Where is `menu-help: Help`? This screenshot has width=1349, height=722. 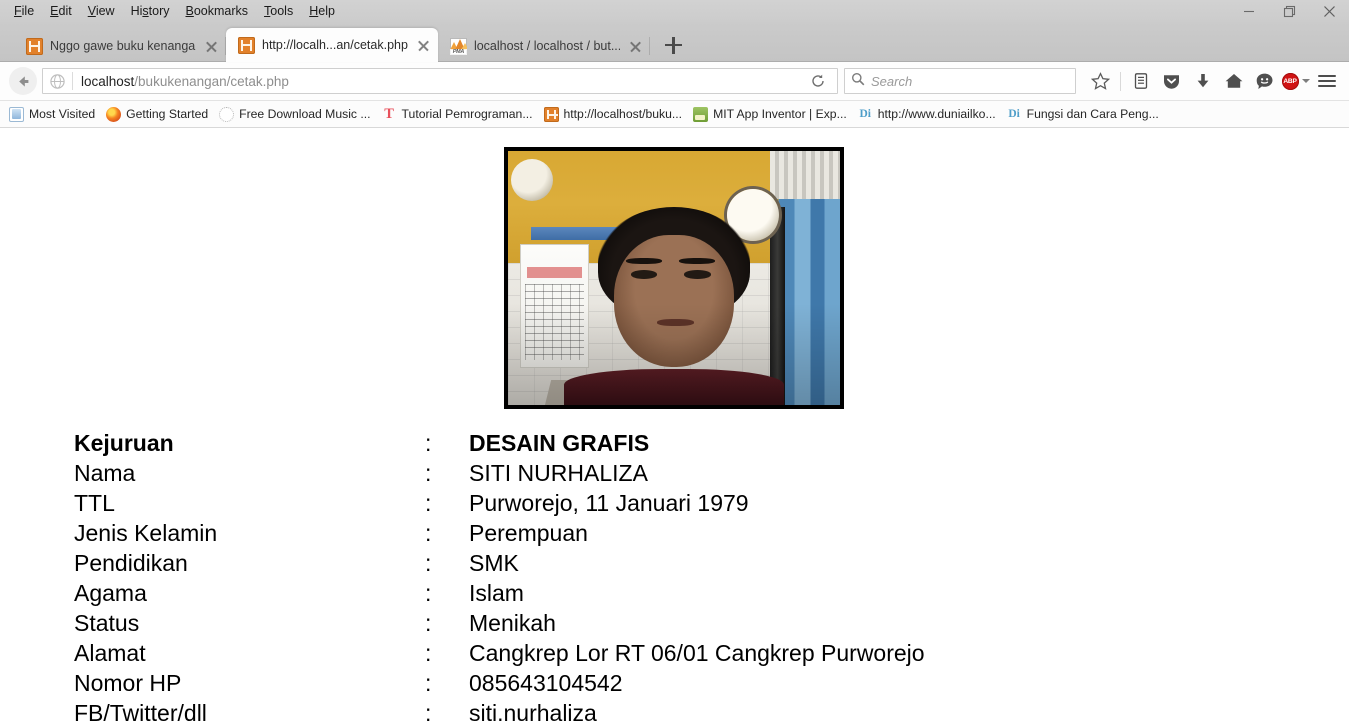 menu-help: Help is located at coordinates (322, 11).